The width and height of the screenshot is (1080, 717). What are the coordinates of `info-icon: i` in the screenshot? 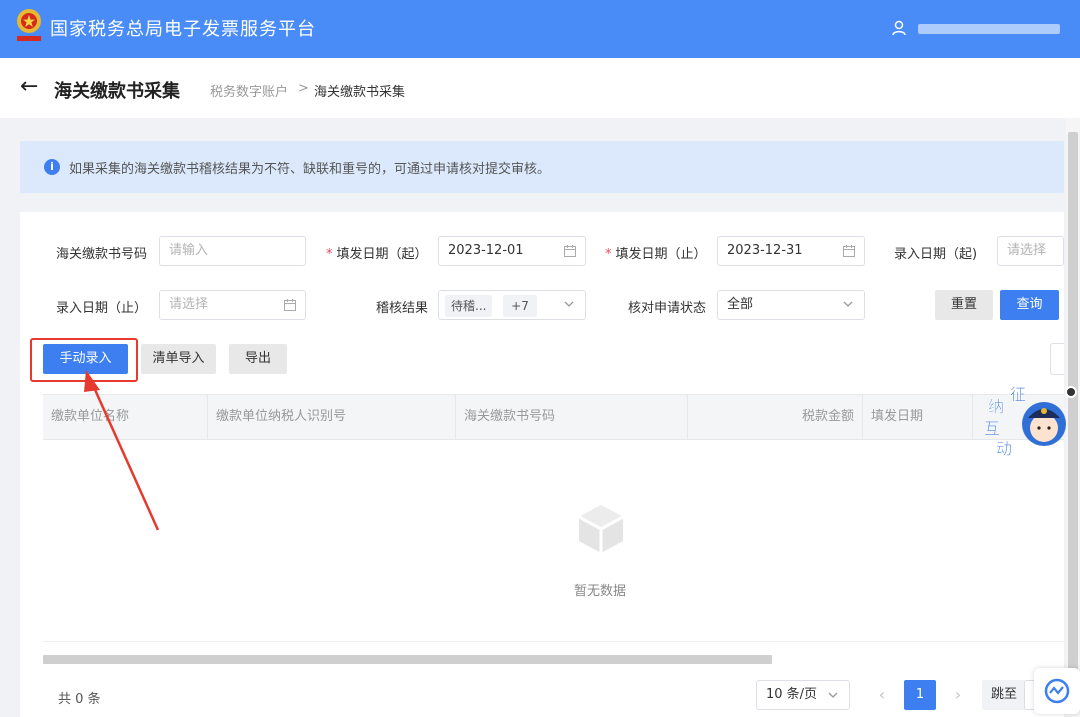 It's located at (52, 167).